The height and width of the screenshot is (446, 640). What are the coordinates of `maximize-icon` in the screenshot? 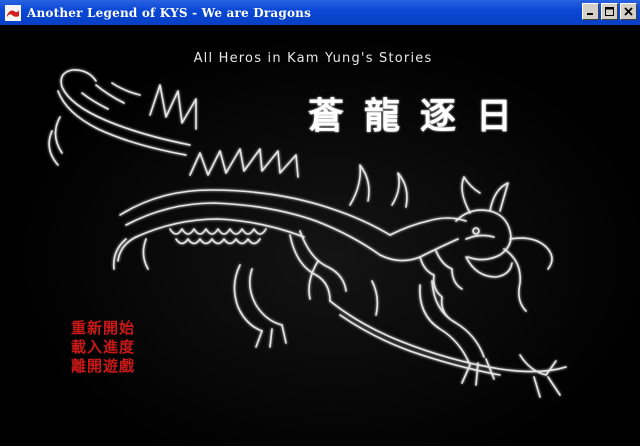 It's located at (609, 11).